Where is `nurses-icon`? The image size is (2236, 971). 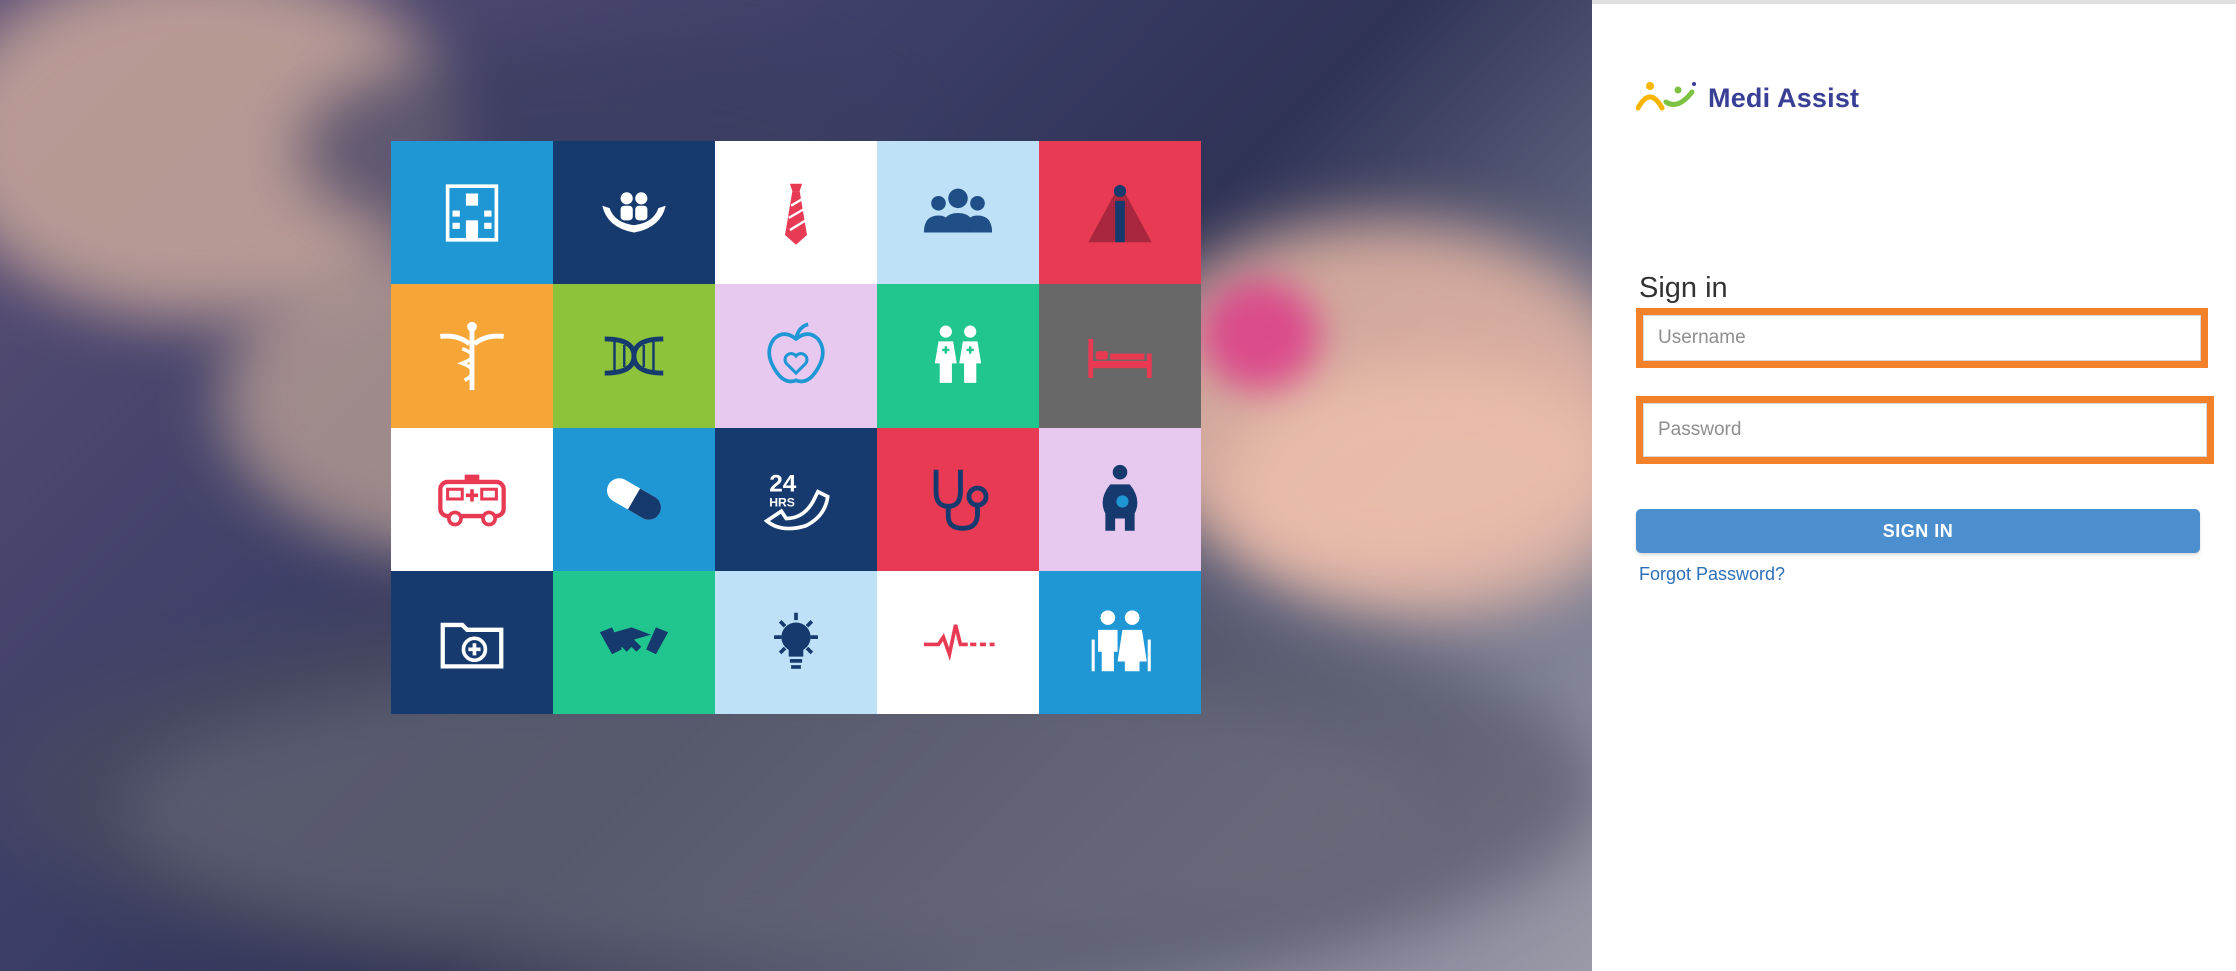 nurses-icon is located at coordinates (958, 354).